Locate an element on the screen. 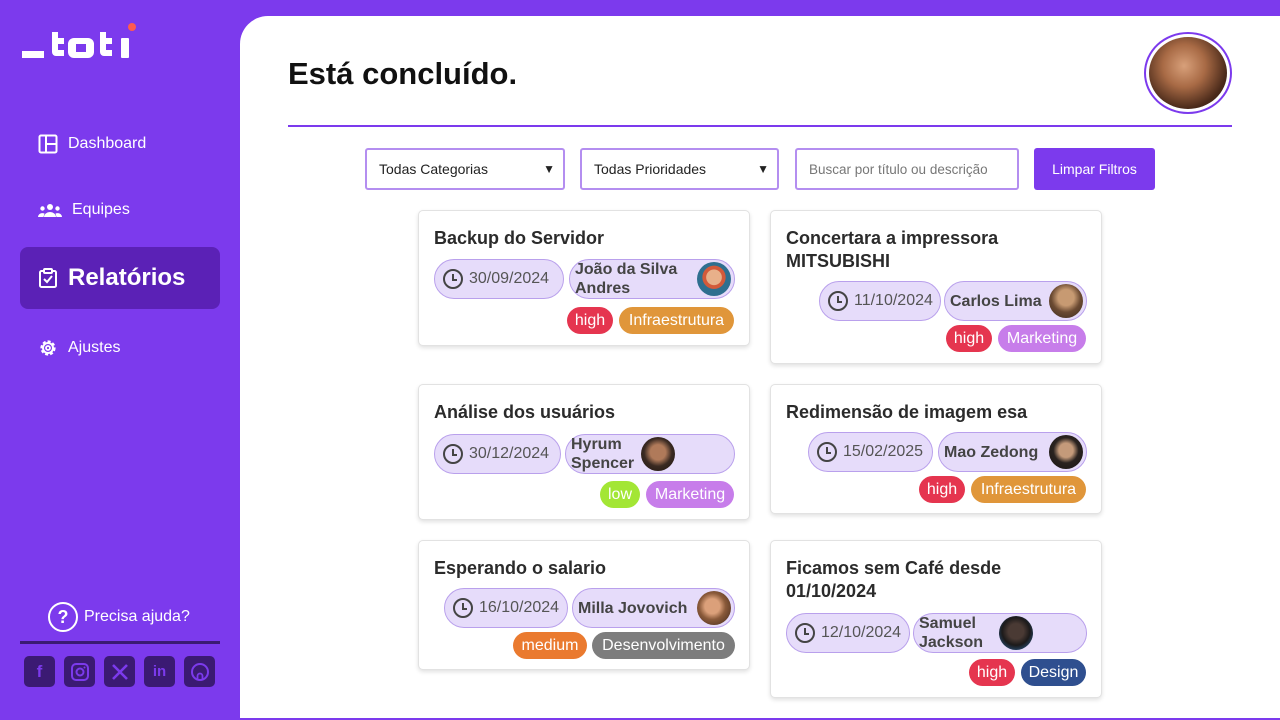 Image resolution: width=1280 pixels, height=720 pixels. due-date: 30/09/2024 is located at coordinates (499, 279).